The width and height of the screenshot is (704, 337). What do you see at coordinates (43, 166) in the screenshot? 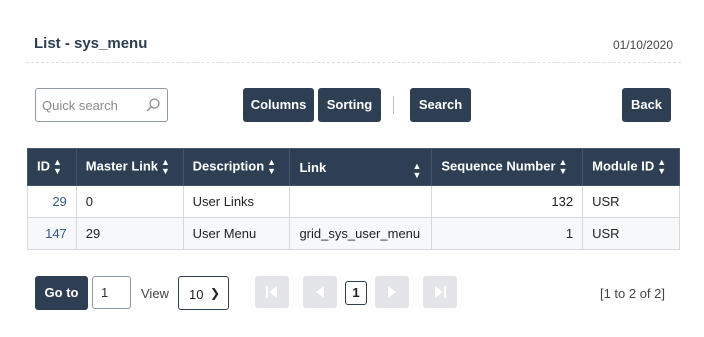
I see `column-header-label: ID` at bounding box center [43, 166].